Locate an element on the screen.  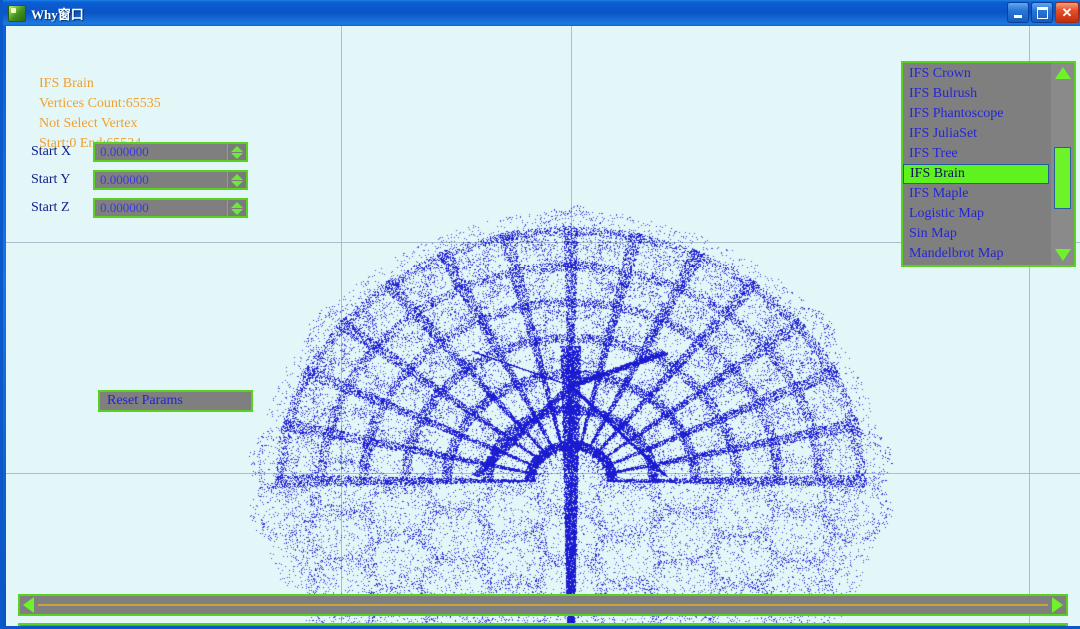
start-y-value: 0.000000 is located at coordinates (124, 179).